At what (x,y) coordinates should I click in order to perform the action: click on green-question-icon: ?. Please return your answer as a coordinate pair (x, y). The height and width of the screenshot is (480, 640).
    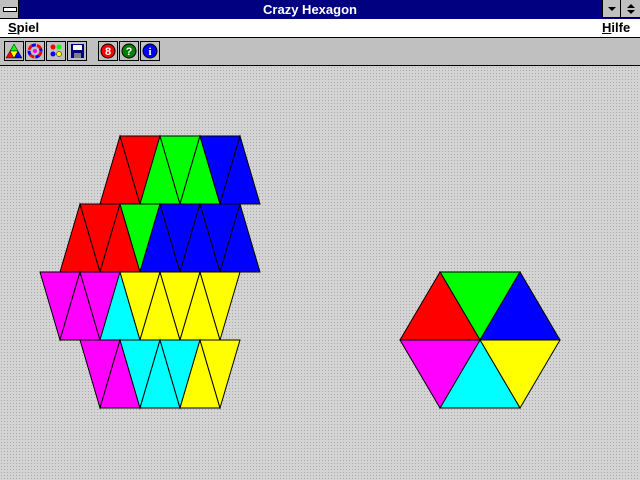
    Looking at the image, I should click on (129, 51).